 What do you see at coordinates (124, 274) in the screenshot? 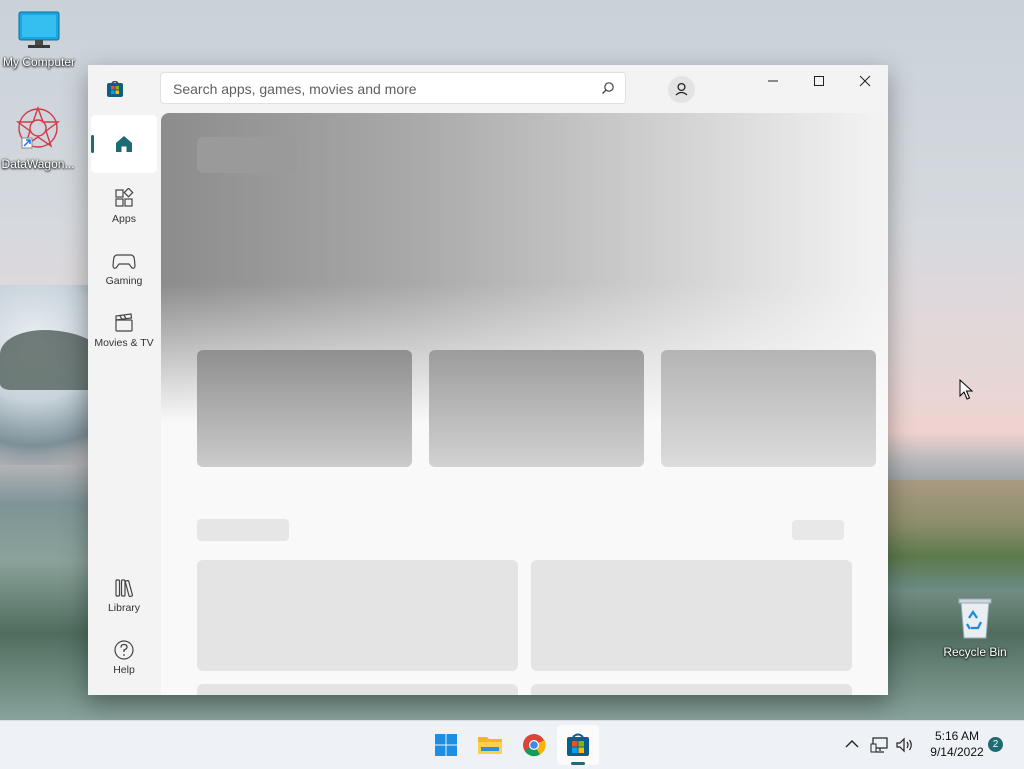
I see `nav-item-gaming: Gaming` at bounding box center [124, 274].